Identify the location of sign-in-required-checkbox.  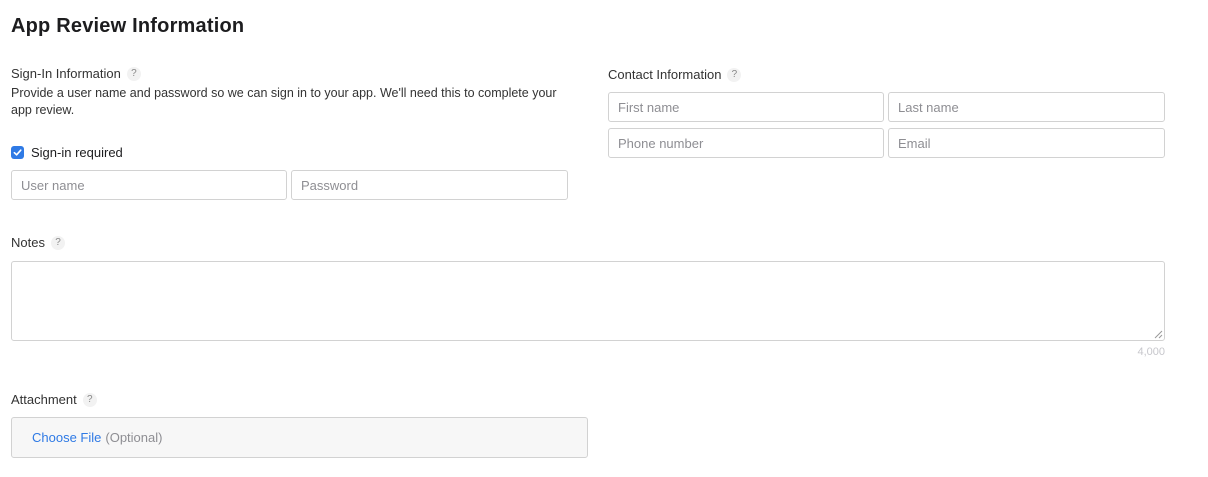
(17, 152).